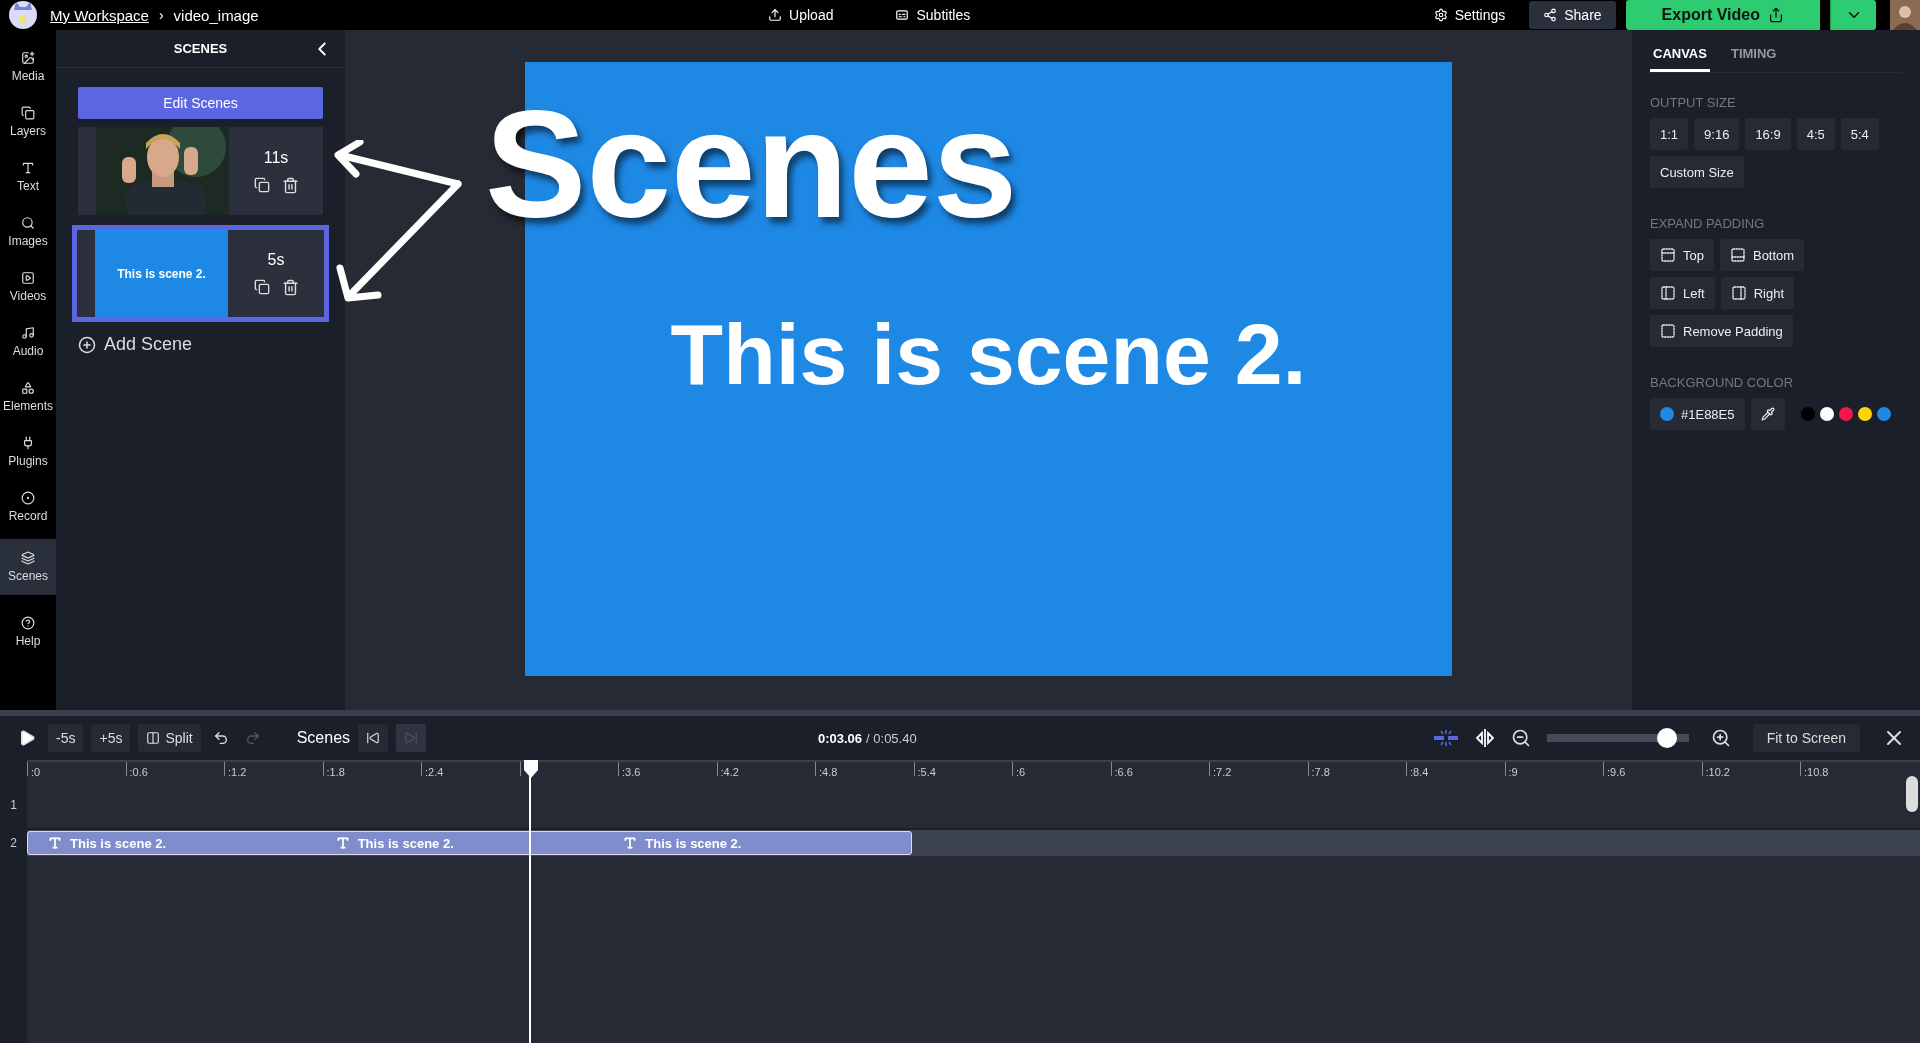 The image size is (1920, 1043). What do you see at coordinates (373, 738) in the screenshot?
I see `previous-scene-button` at bounding box center [373, 738].